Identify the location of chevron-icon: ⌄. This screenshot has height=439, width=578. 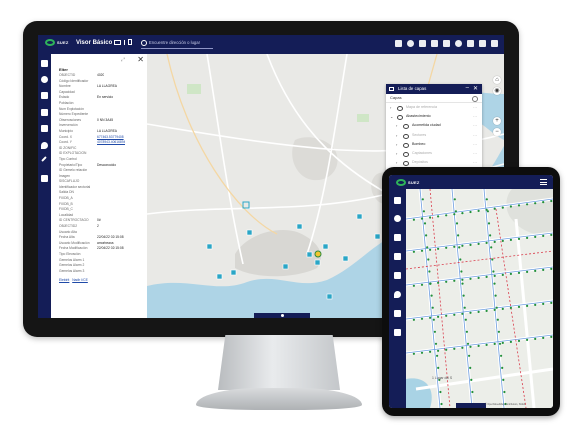
(391, 116).